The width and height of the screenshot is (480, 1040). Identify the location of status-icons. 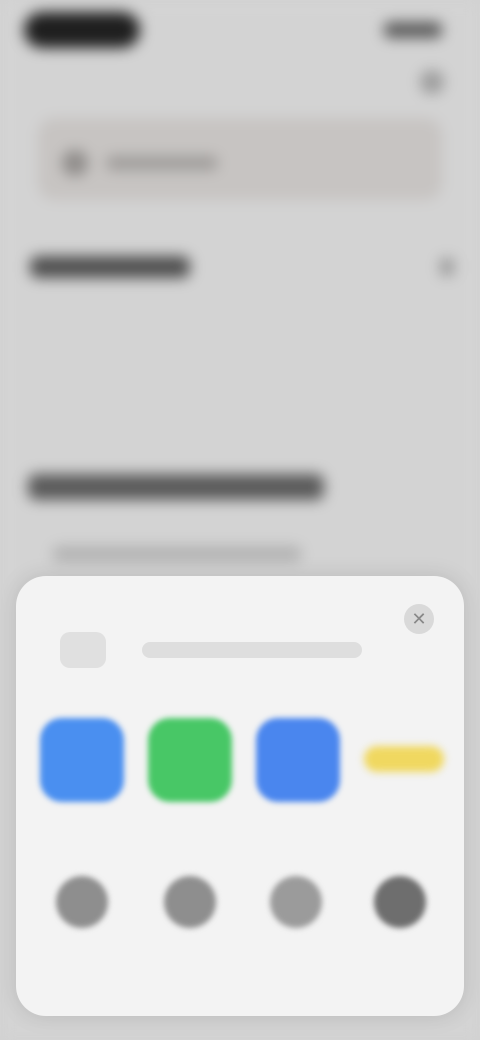
(413, 30).